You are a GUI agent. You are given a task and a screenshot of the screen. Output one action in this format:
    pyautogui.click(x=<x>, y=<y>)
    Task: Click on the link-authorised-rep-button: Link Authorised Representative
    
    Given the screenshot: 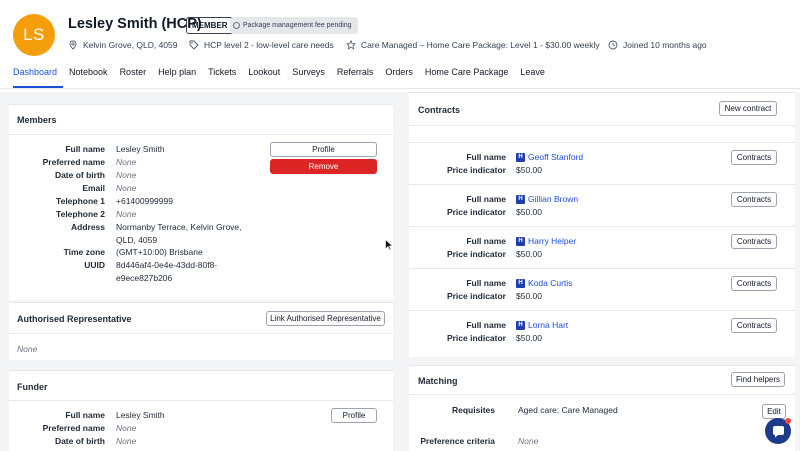 What is the action you would take?
    pyautogui.click(x=325, y=318)
    